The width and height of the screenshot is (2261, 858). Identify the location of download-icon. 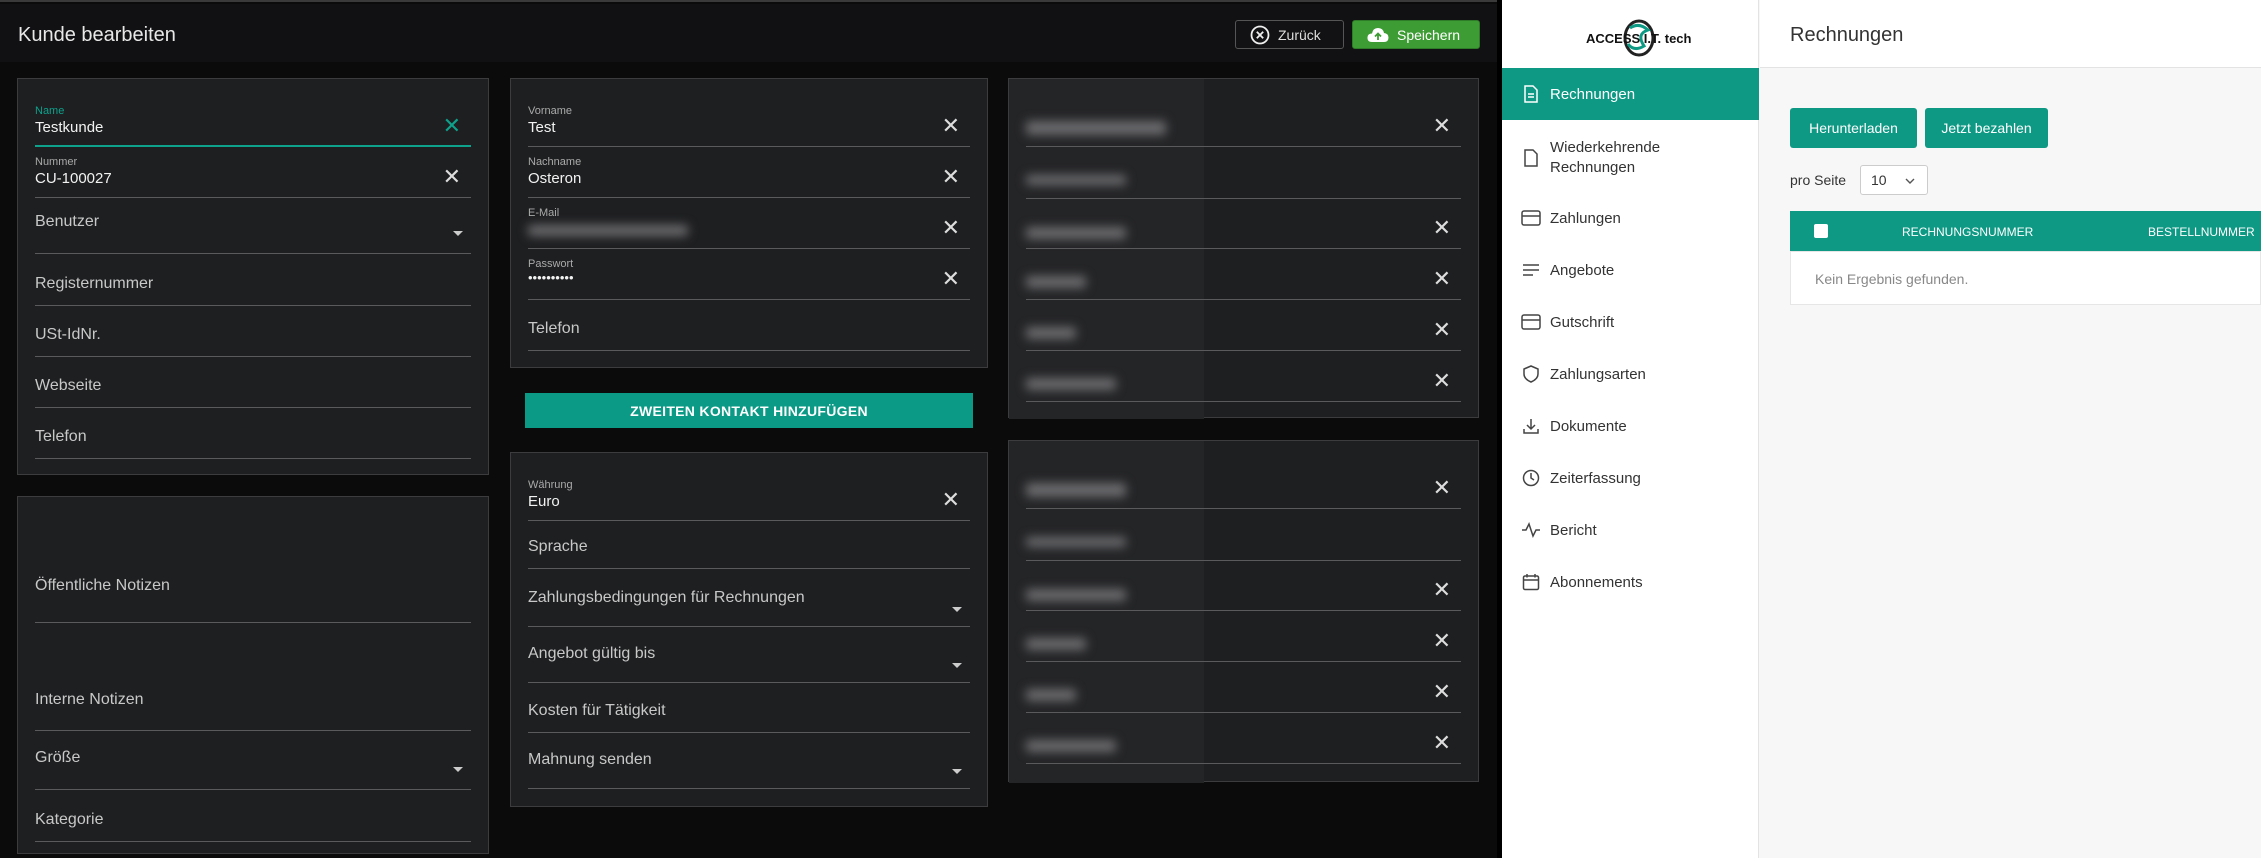
(1531, 426).